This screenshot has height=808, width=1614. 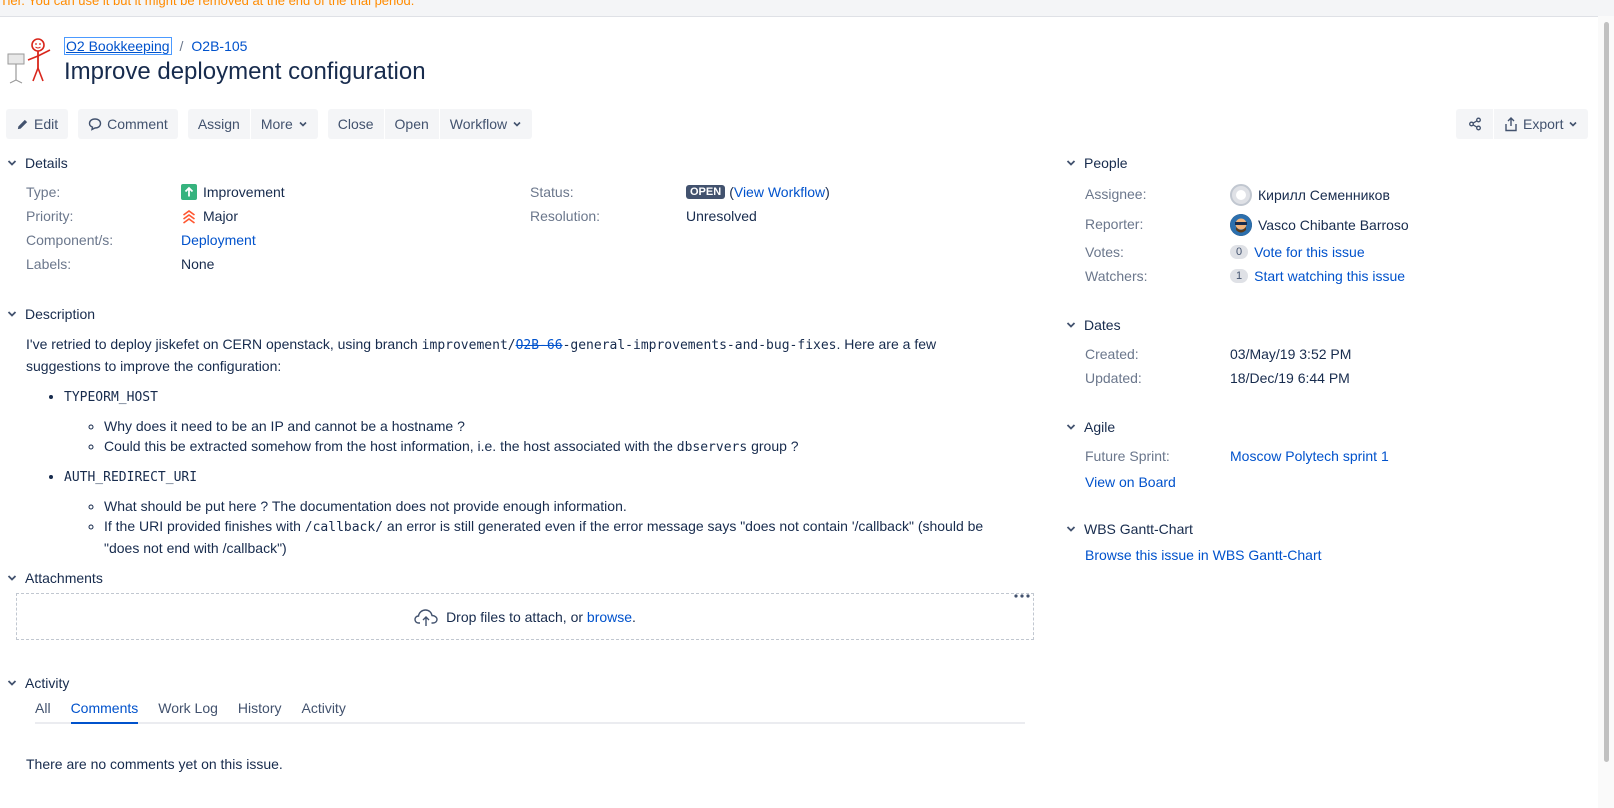 What do you see at coordinates (355, 124) in the screenshot?
I see `close-issue-button: Close` at bounding box center [355, 124].